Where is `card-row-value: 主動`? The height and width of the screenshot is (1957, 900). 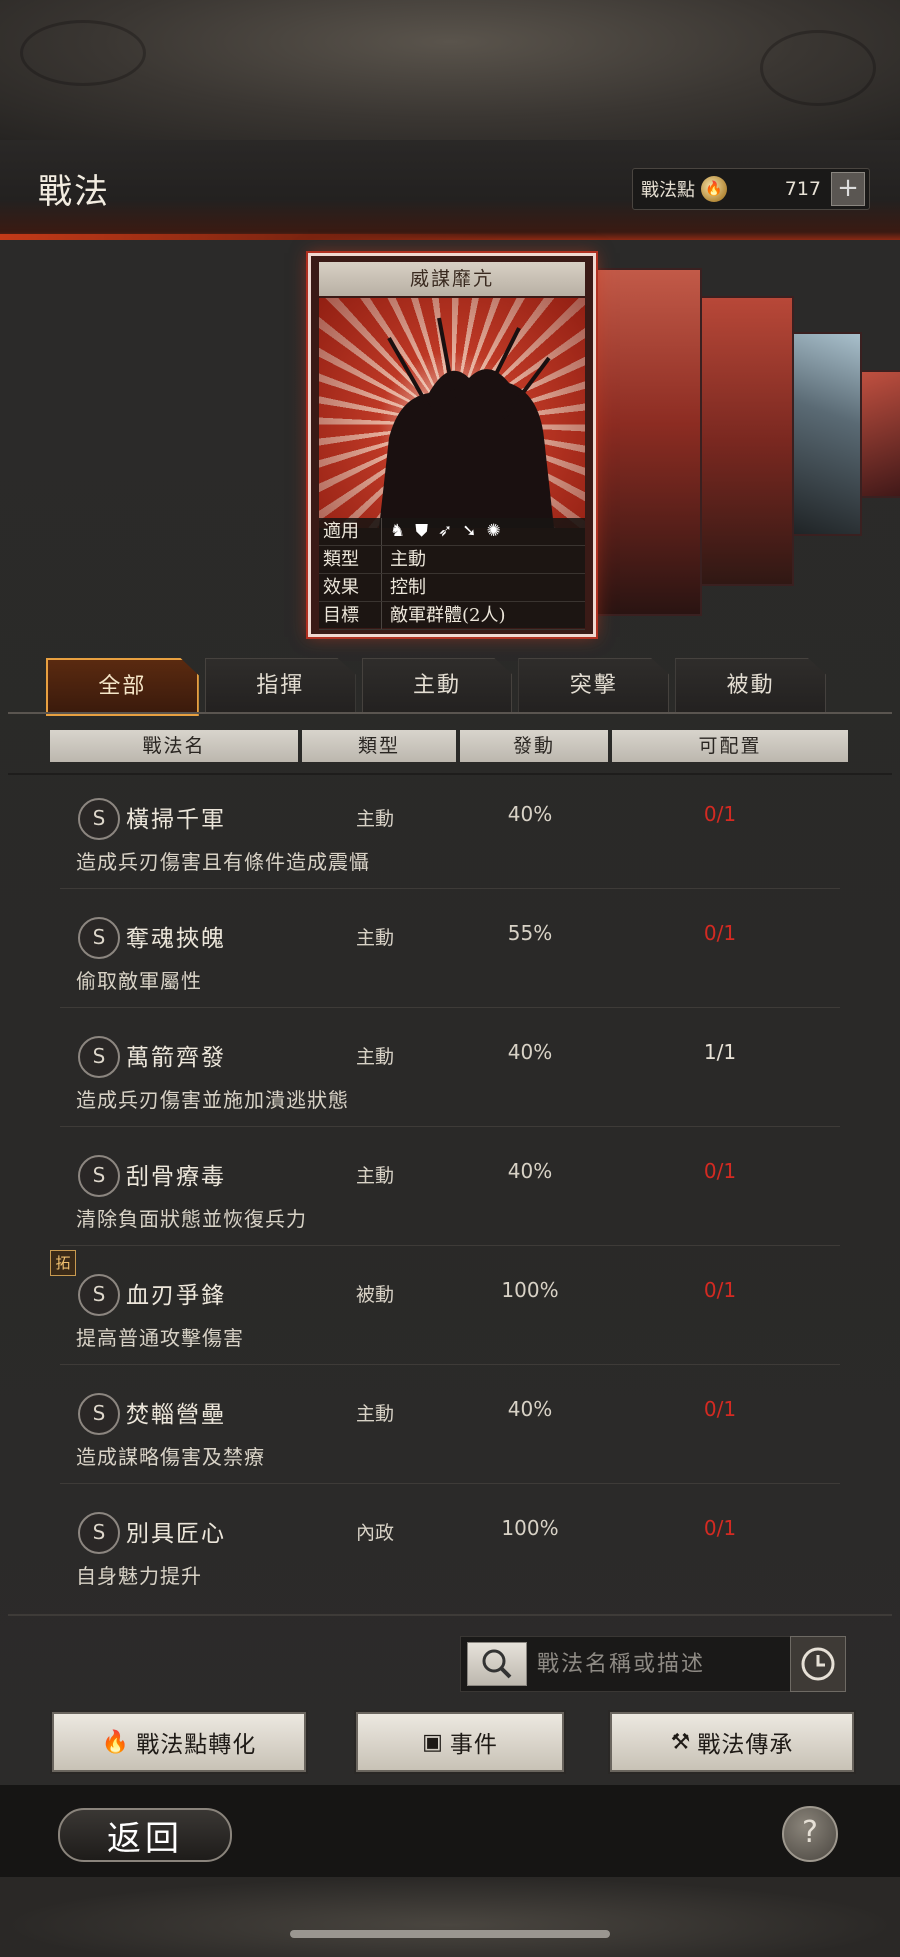 card-row-value: 主動 is located at coordinates (408, 559).